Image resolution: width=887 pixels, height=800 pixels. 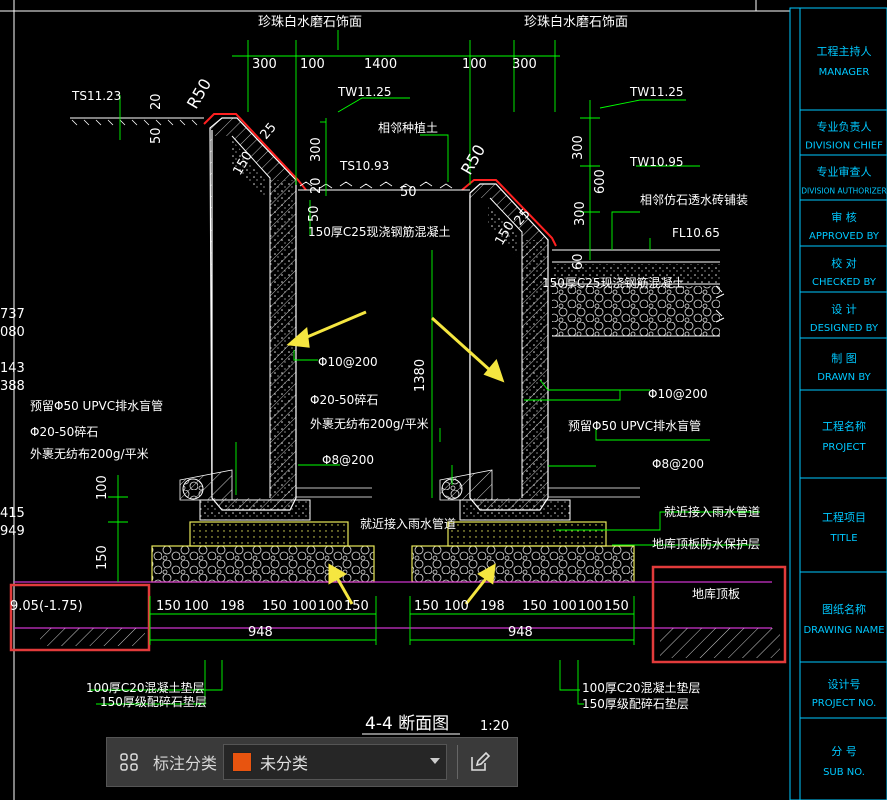 What do you see at coordinates (380, 64) in the screenshot?
I see `dimension-d1400: 1400` at bounding box center [380, 64].